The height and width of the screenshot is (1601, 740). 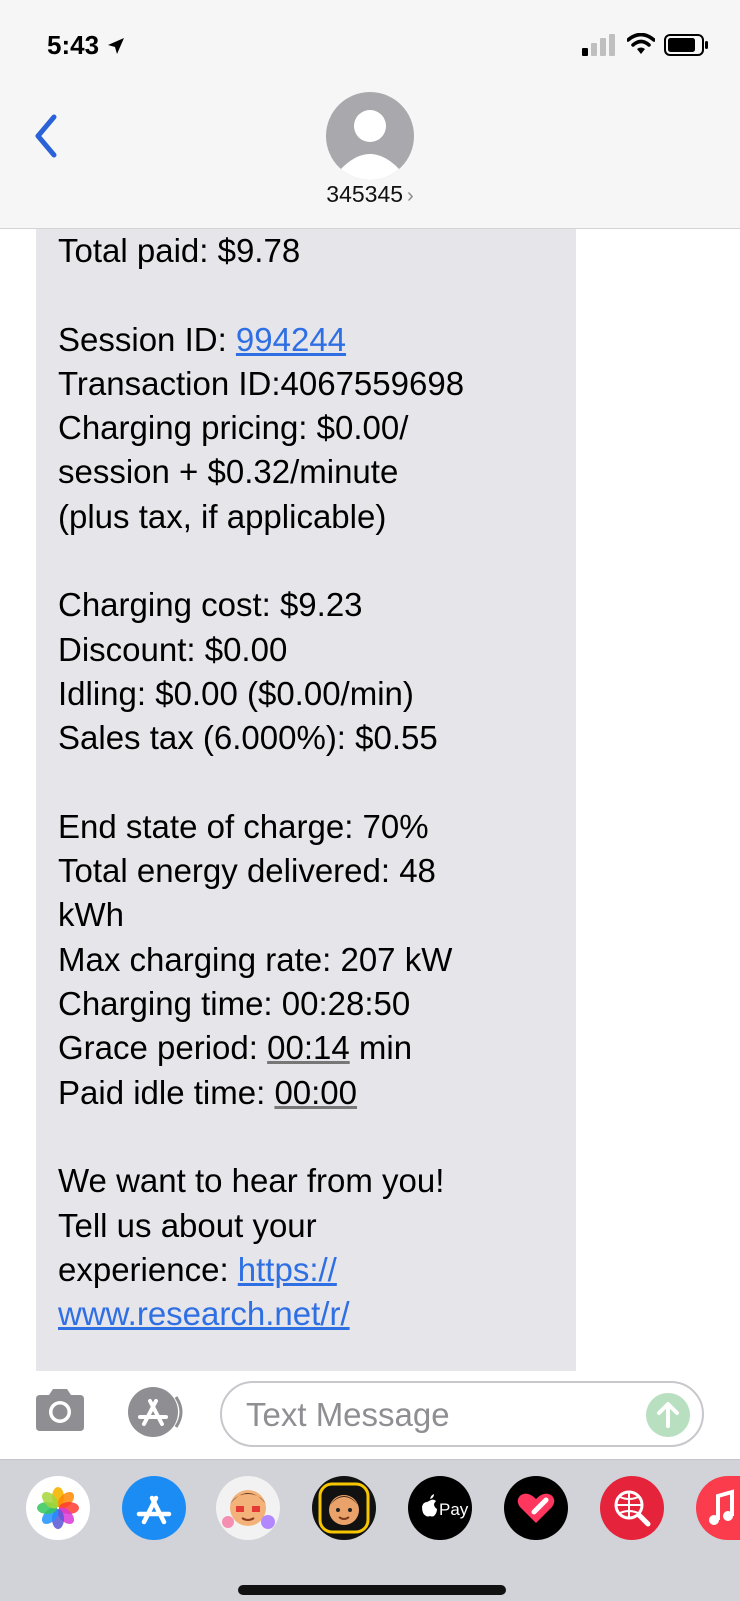 I want to click on status-time: 5:43, so click(x=86, y=45).